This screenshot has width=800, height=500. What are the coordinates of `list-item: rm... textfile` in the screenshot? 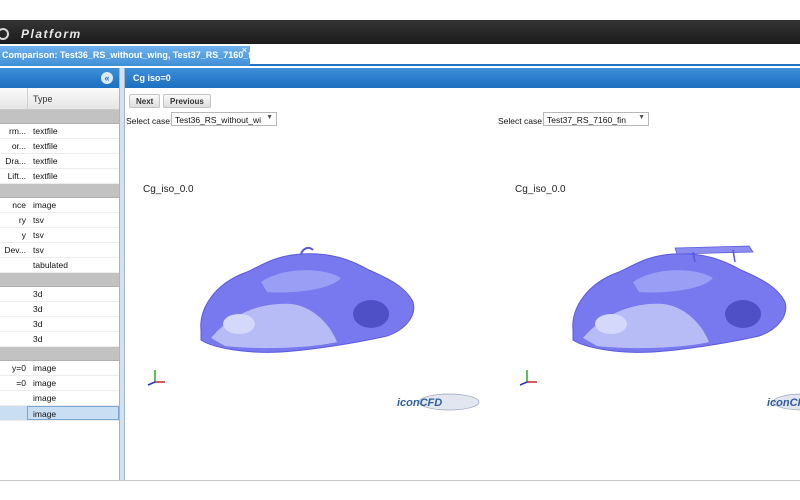 It's located at (59, 131).